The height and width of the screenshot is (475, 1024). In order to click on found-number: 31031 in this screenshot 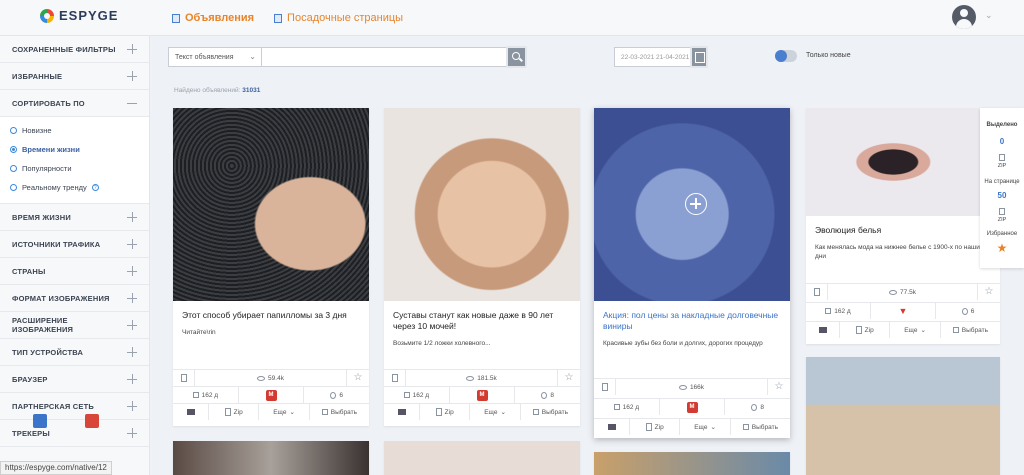, I will do `click(251, 90)`.